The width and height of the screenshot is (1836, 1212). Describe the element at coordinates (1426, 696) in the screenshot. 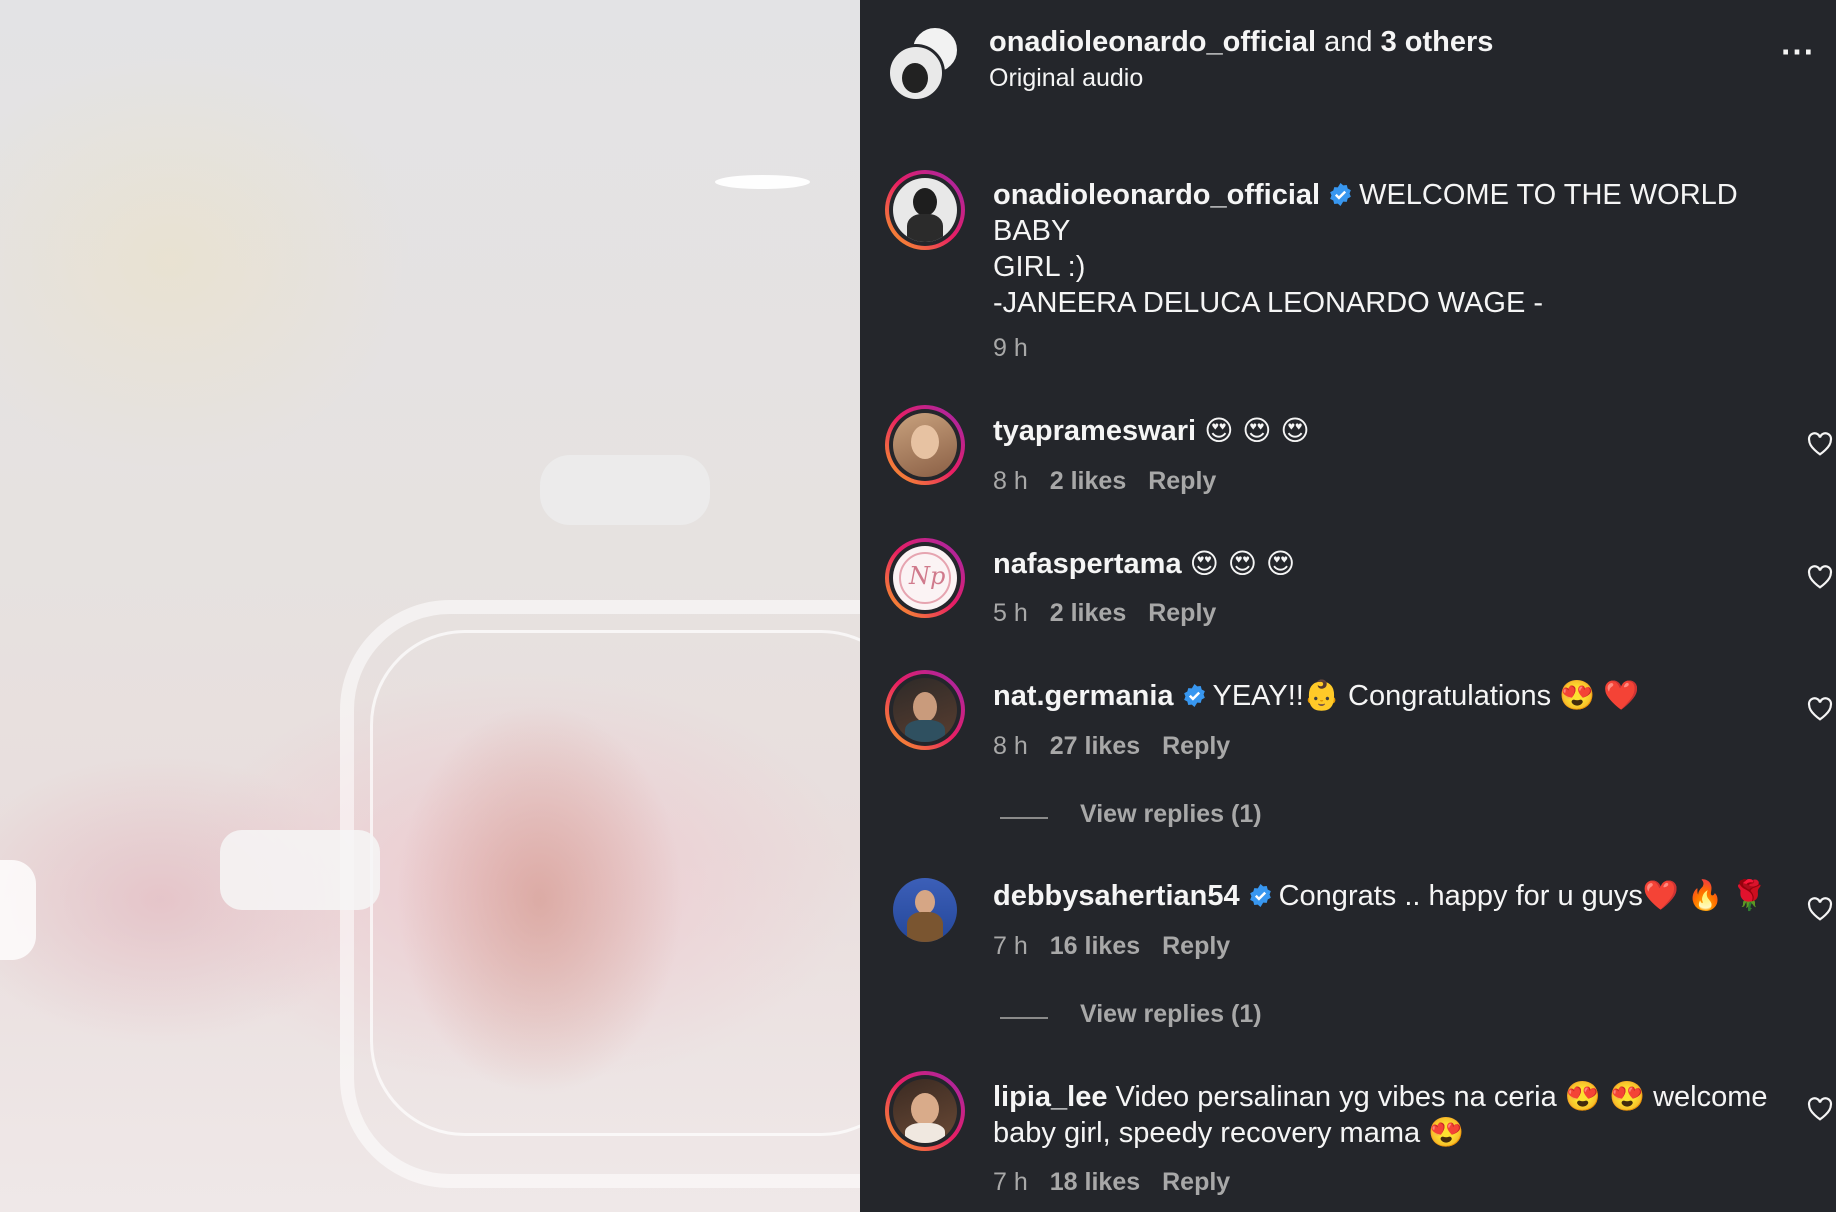

I see `comment-text: YEAY!!👶 Congratulations 😍 ❤️` at that location.